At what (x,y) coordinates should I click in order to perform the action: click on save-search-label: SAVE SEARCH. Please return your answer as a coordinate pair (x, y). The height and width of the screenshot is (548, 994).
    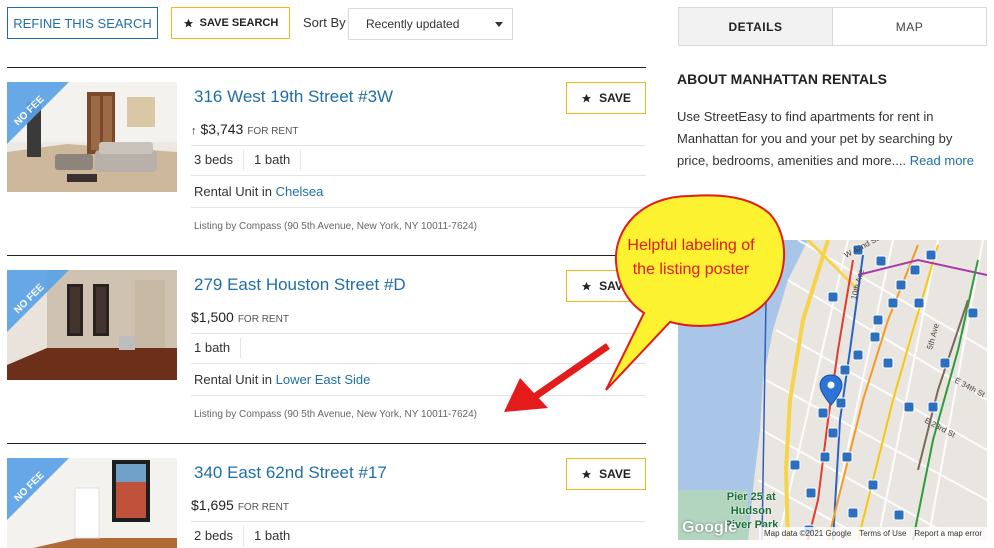
    Looking at the image, I should click on (239, 23).